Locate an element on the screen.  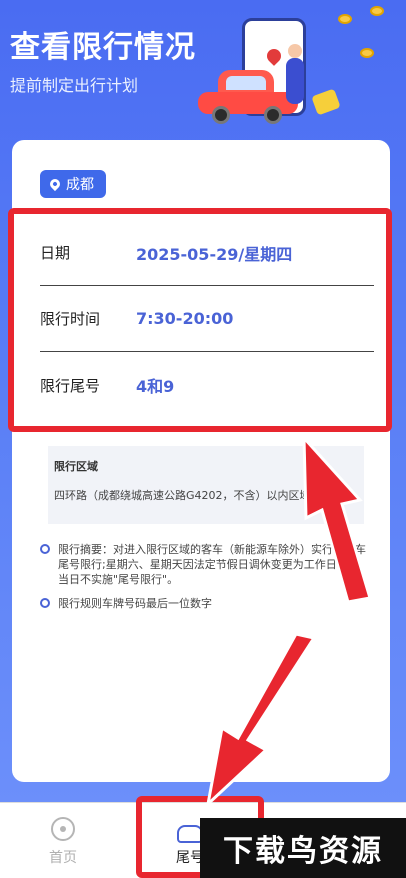
note-rule-text: 限行规则车牌号码最后一位数字 is located at coordinates (135, 603).